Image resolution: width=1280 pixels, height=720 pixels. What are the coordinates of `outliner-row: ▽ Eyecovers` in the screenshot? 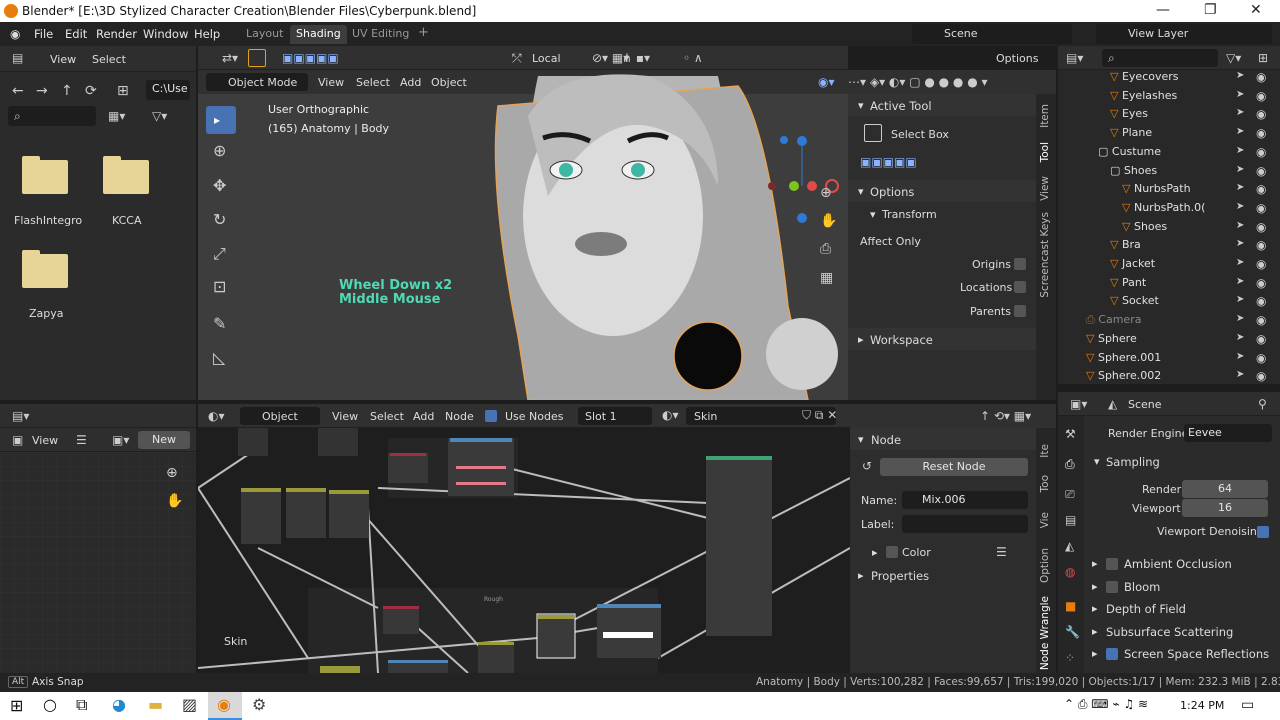 It's located at (1144, 76).